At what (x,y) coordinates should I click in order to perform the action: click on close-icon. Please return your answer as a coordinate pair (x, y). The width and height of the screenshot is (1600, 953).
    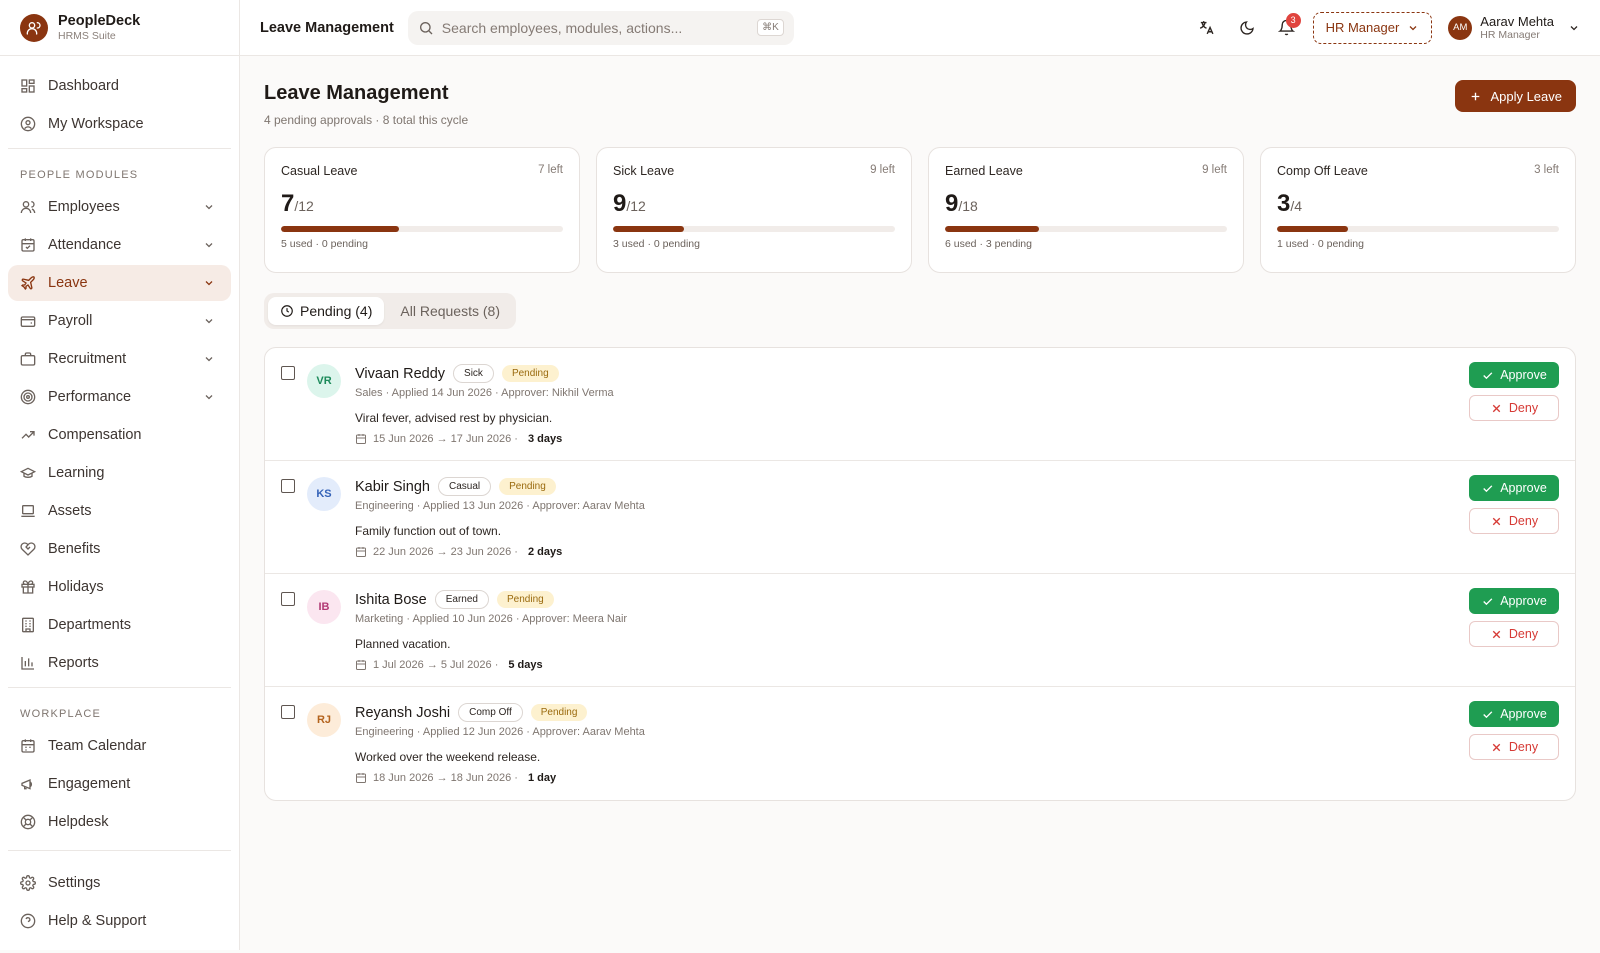
    Looking at the image, I should click on (1496, 408).